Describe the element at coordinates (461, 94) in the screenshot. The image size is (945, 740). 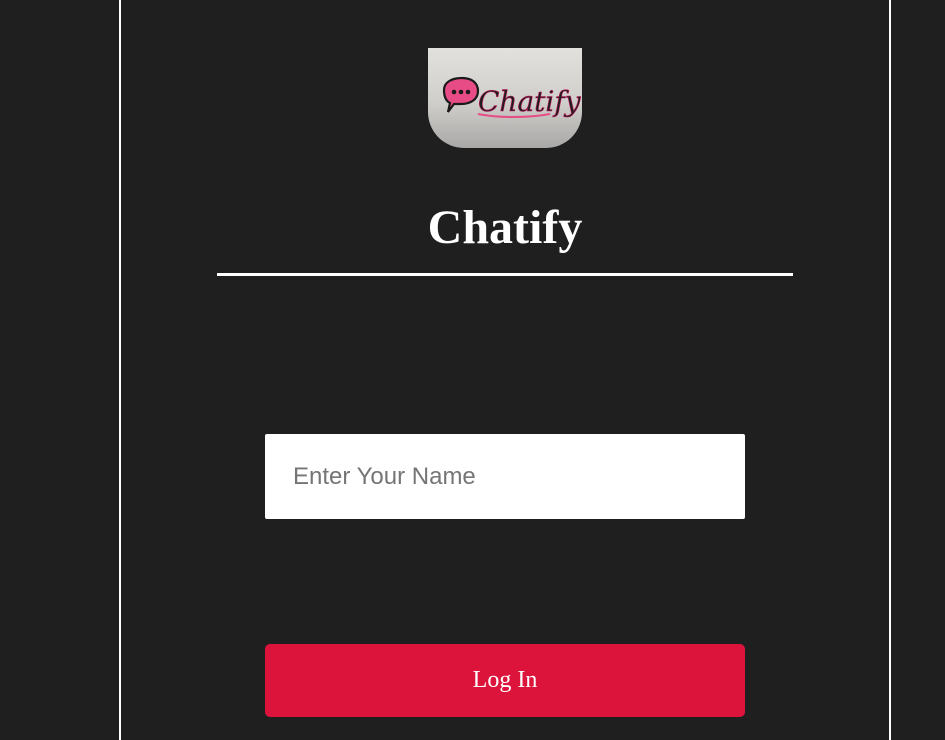
I see `chat-bubble-icon` at that location.